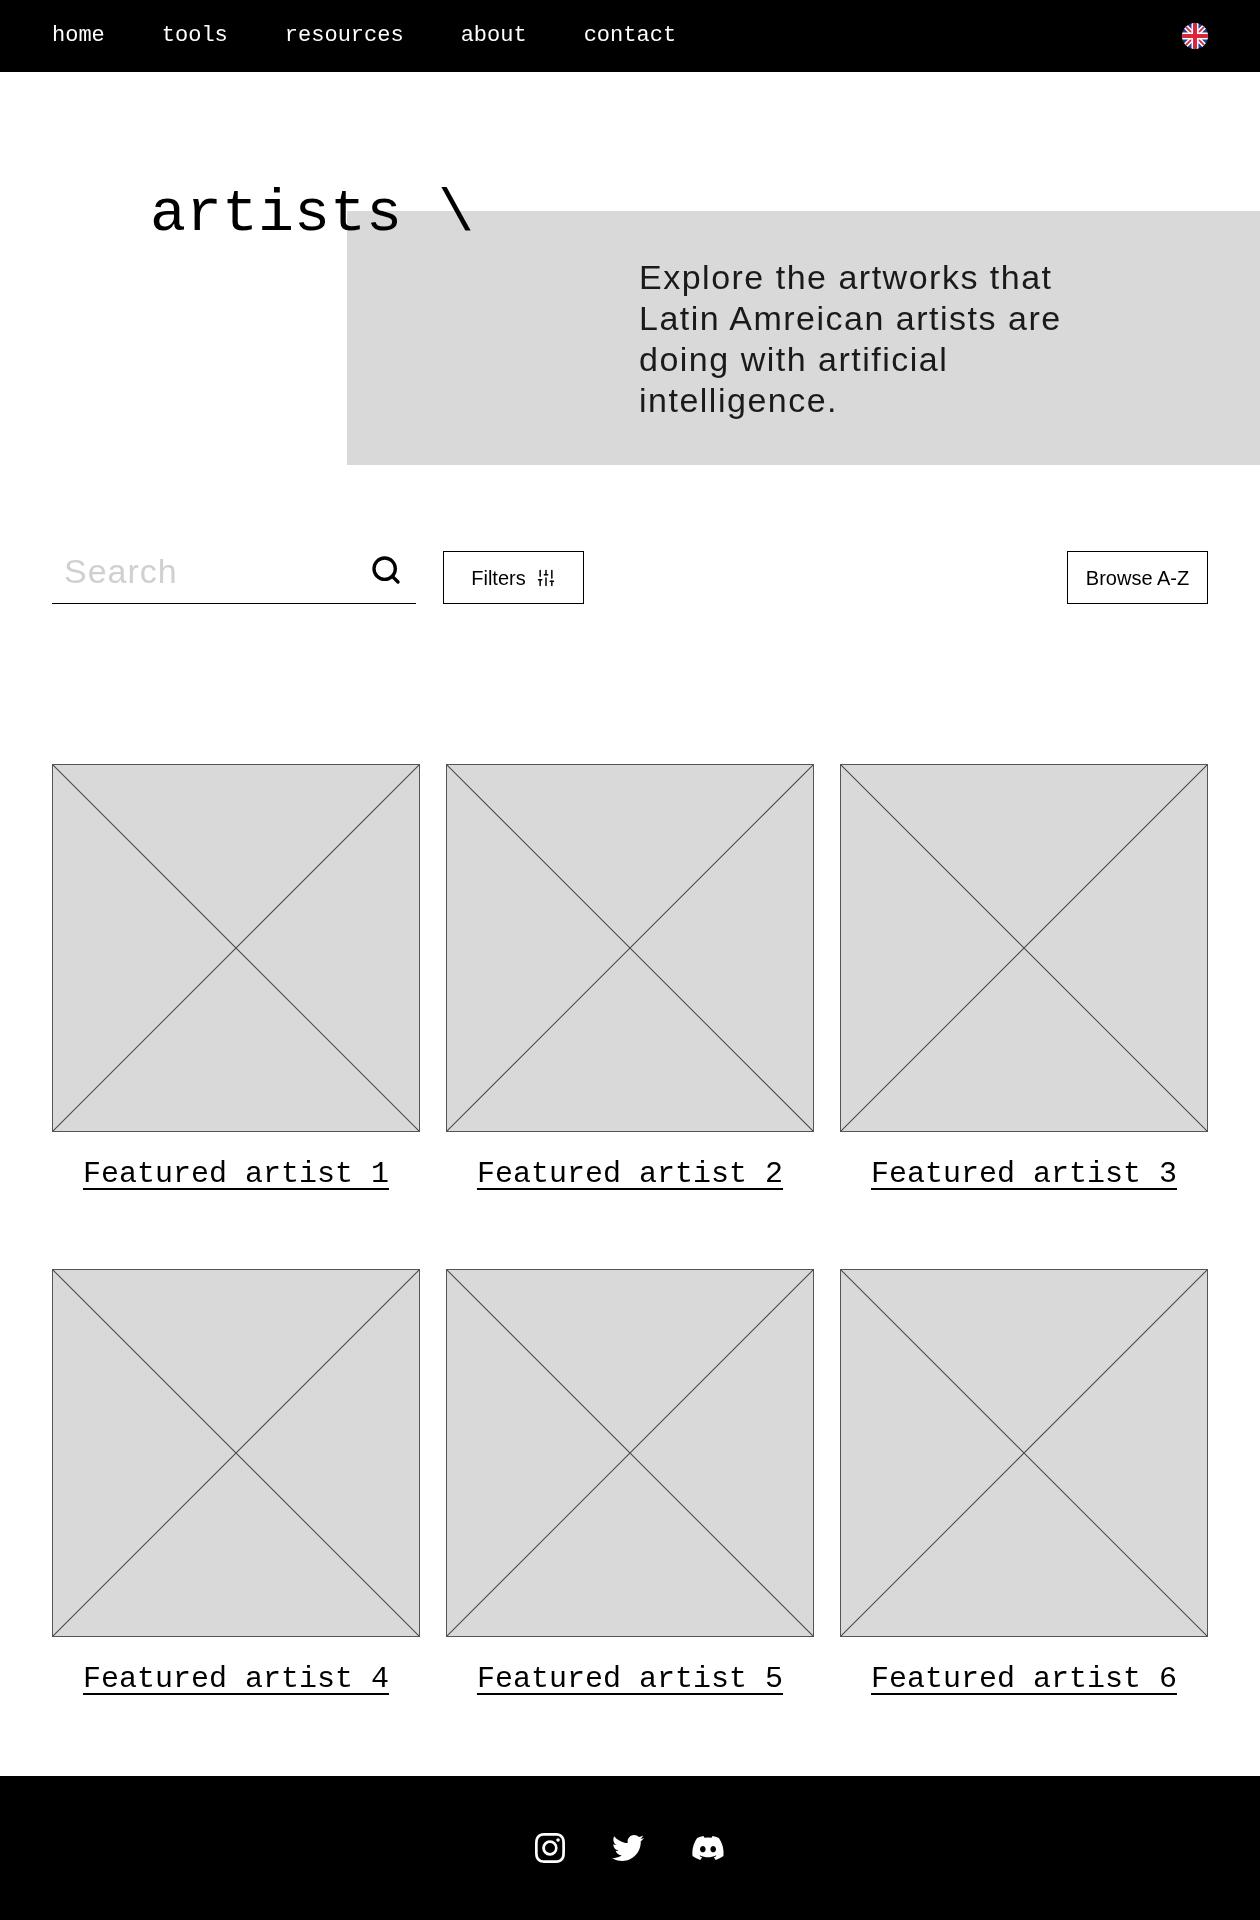  I want to click on page-title: artists \, so click(312, 214).